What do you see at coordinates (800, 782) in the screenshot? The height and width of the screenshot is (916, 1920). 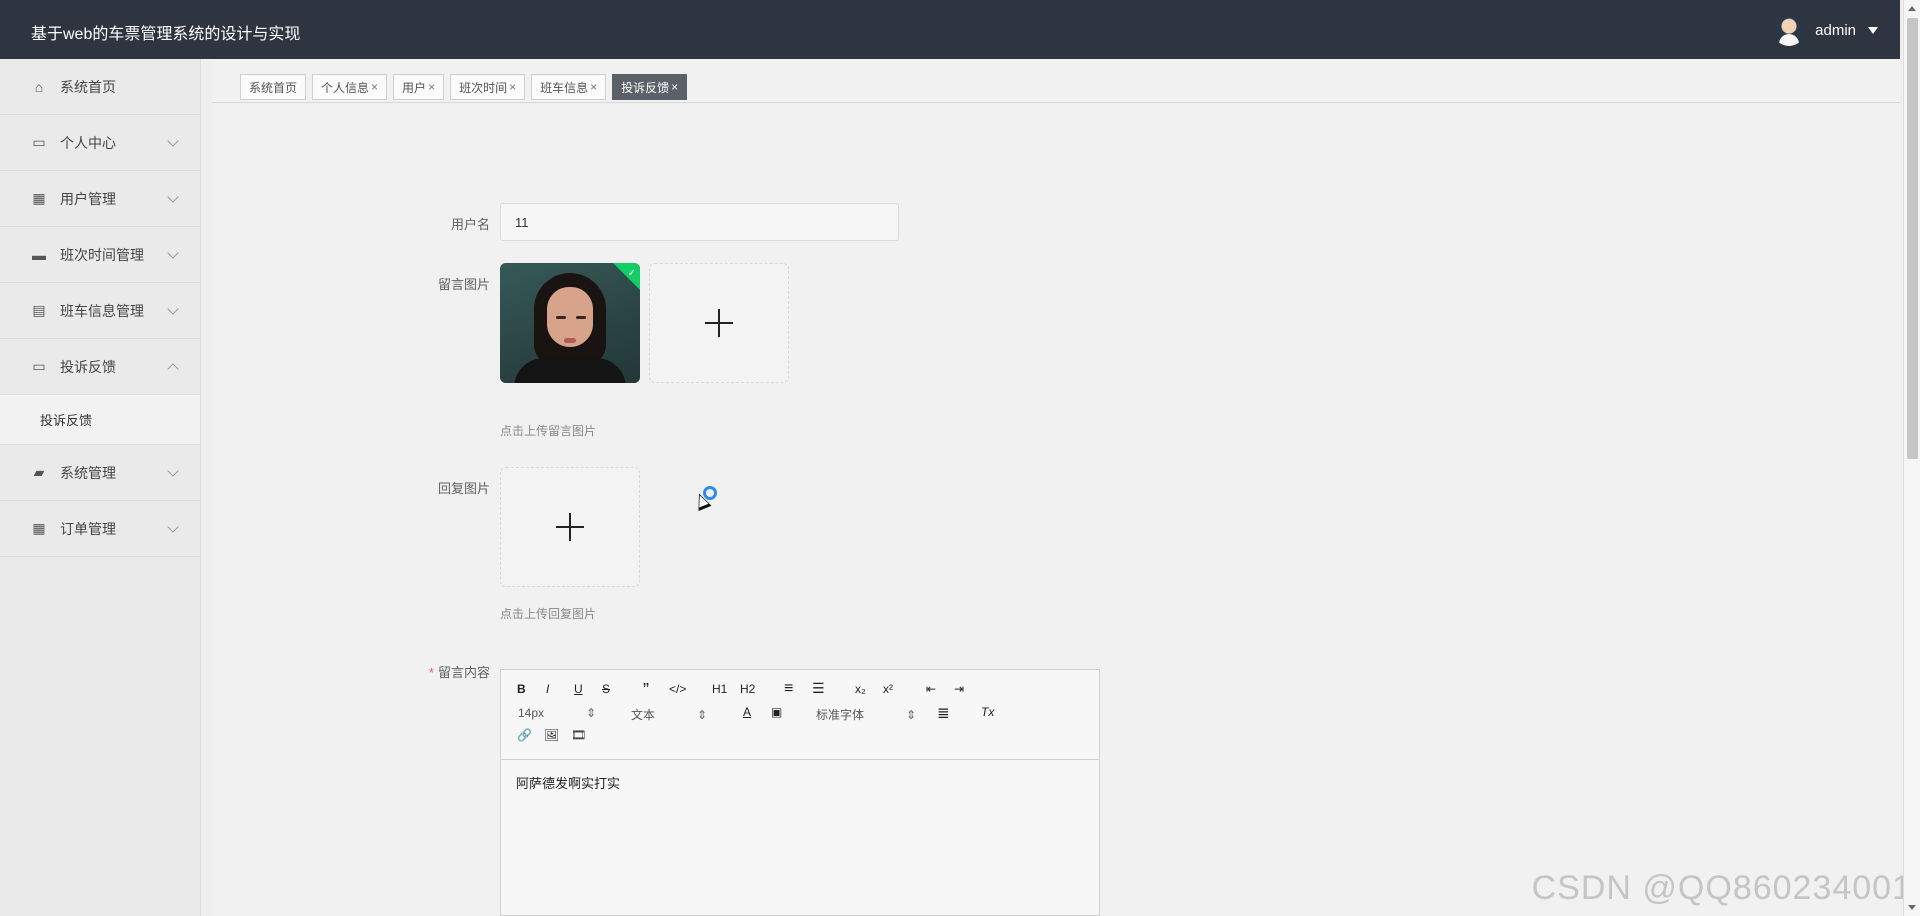 I see `editor-content: 阿萨德发啊实打实` at bounding box center [800, 782].